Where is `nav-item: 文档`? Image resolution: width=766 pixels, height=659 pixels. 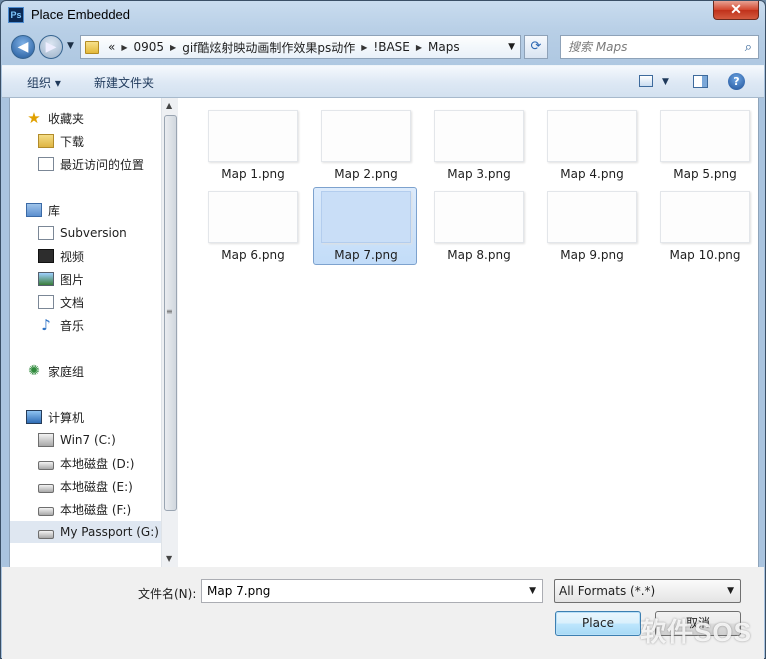
nav-item: 文档 is located at coordinates (85, 302).